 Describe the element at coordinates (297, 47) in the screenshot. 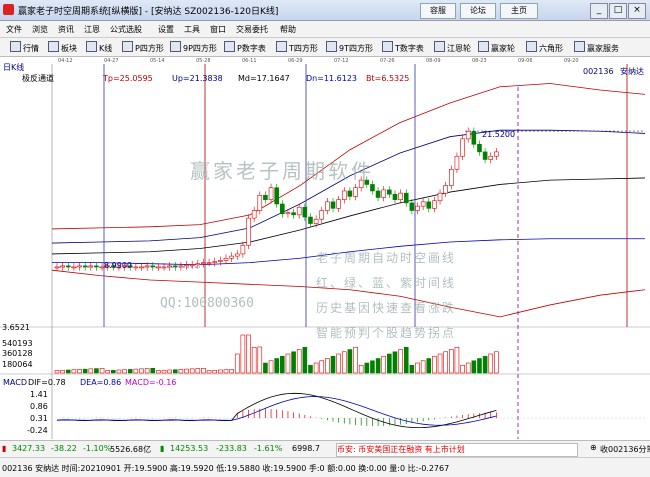

I see `toolbar-t-square: T四方形` at that location.